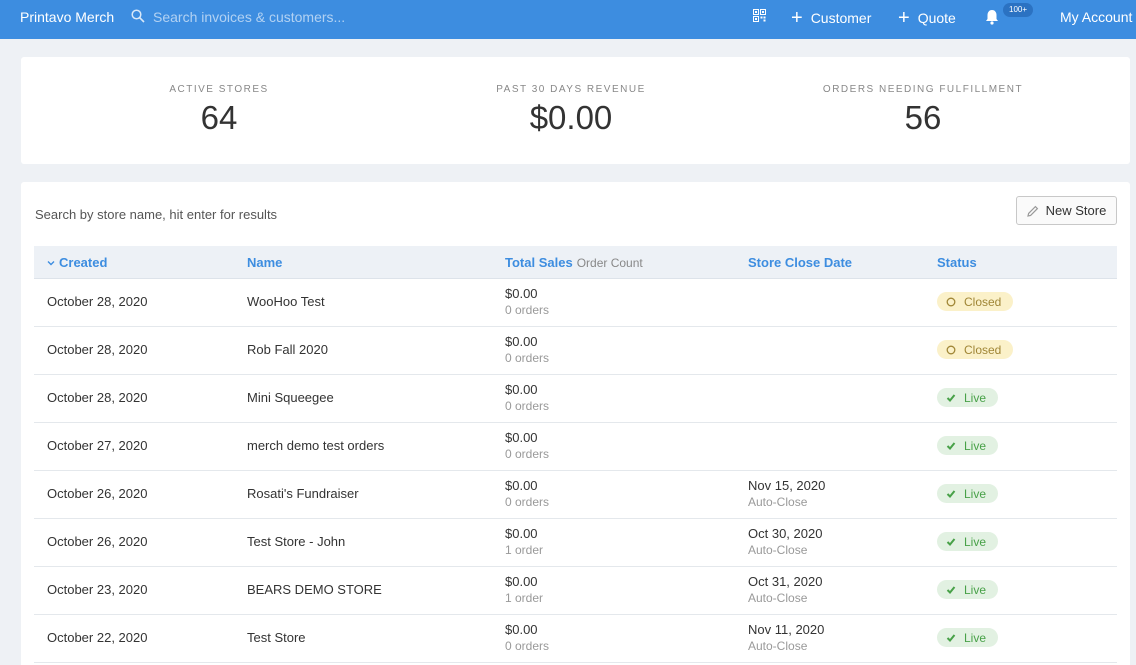 Image resolution: width=1136 pixels, height=665 pixels. What do you see at coordinates (785, 533) in the screenshot?
I see `close-date: Oct 30, 2020` at bounding box center [785, 533].